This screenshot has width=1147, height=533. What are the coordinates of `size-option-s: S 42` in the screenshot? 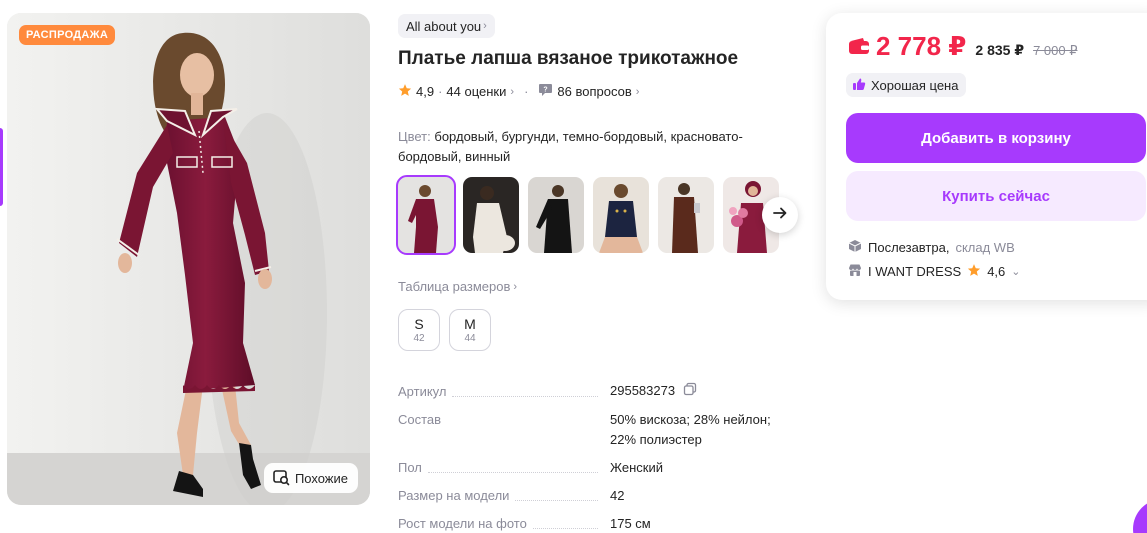 It's located at (419, 330).